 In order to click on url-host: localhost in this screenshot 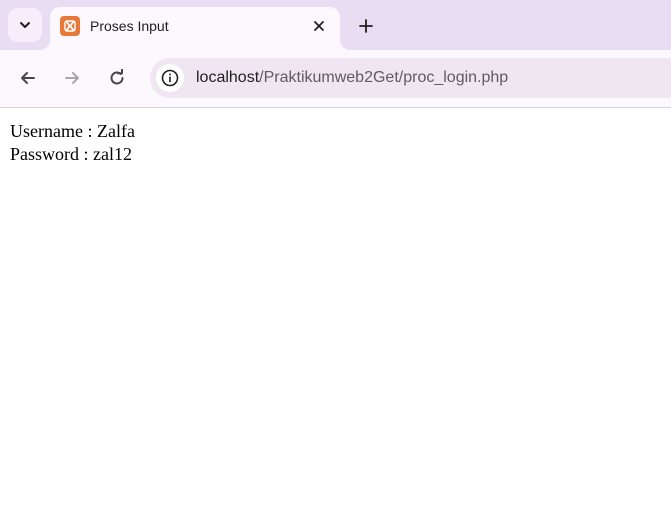, I will do `click(228, 77)`.